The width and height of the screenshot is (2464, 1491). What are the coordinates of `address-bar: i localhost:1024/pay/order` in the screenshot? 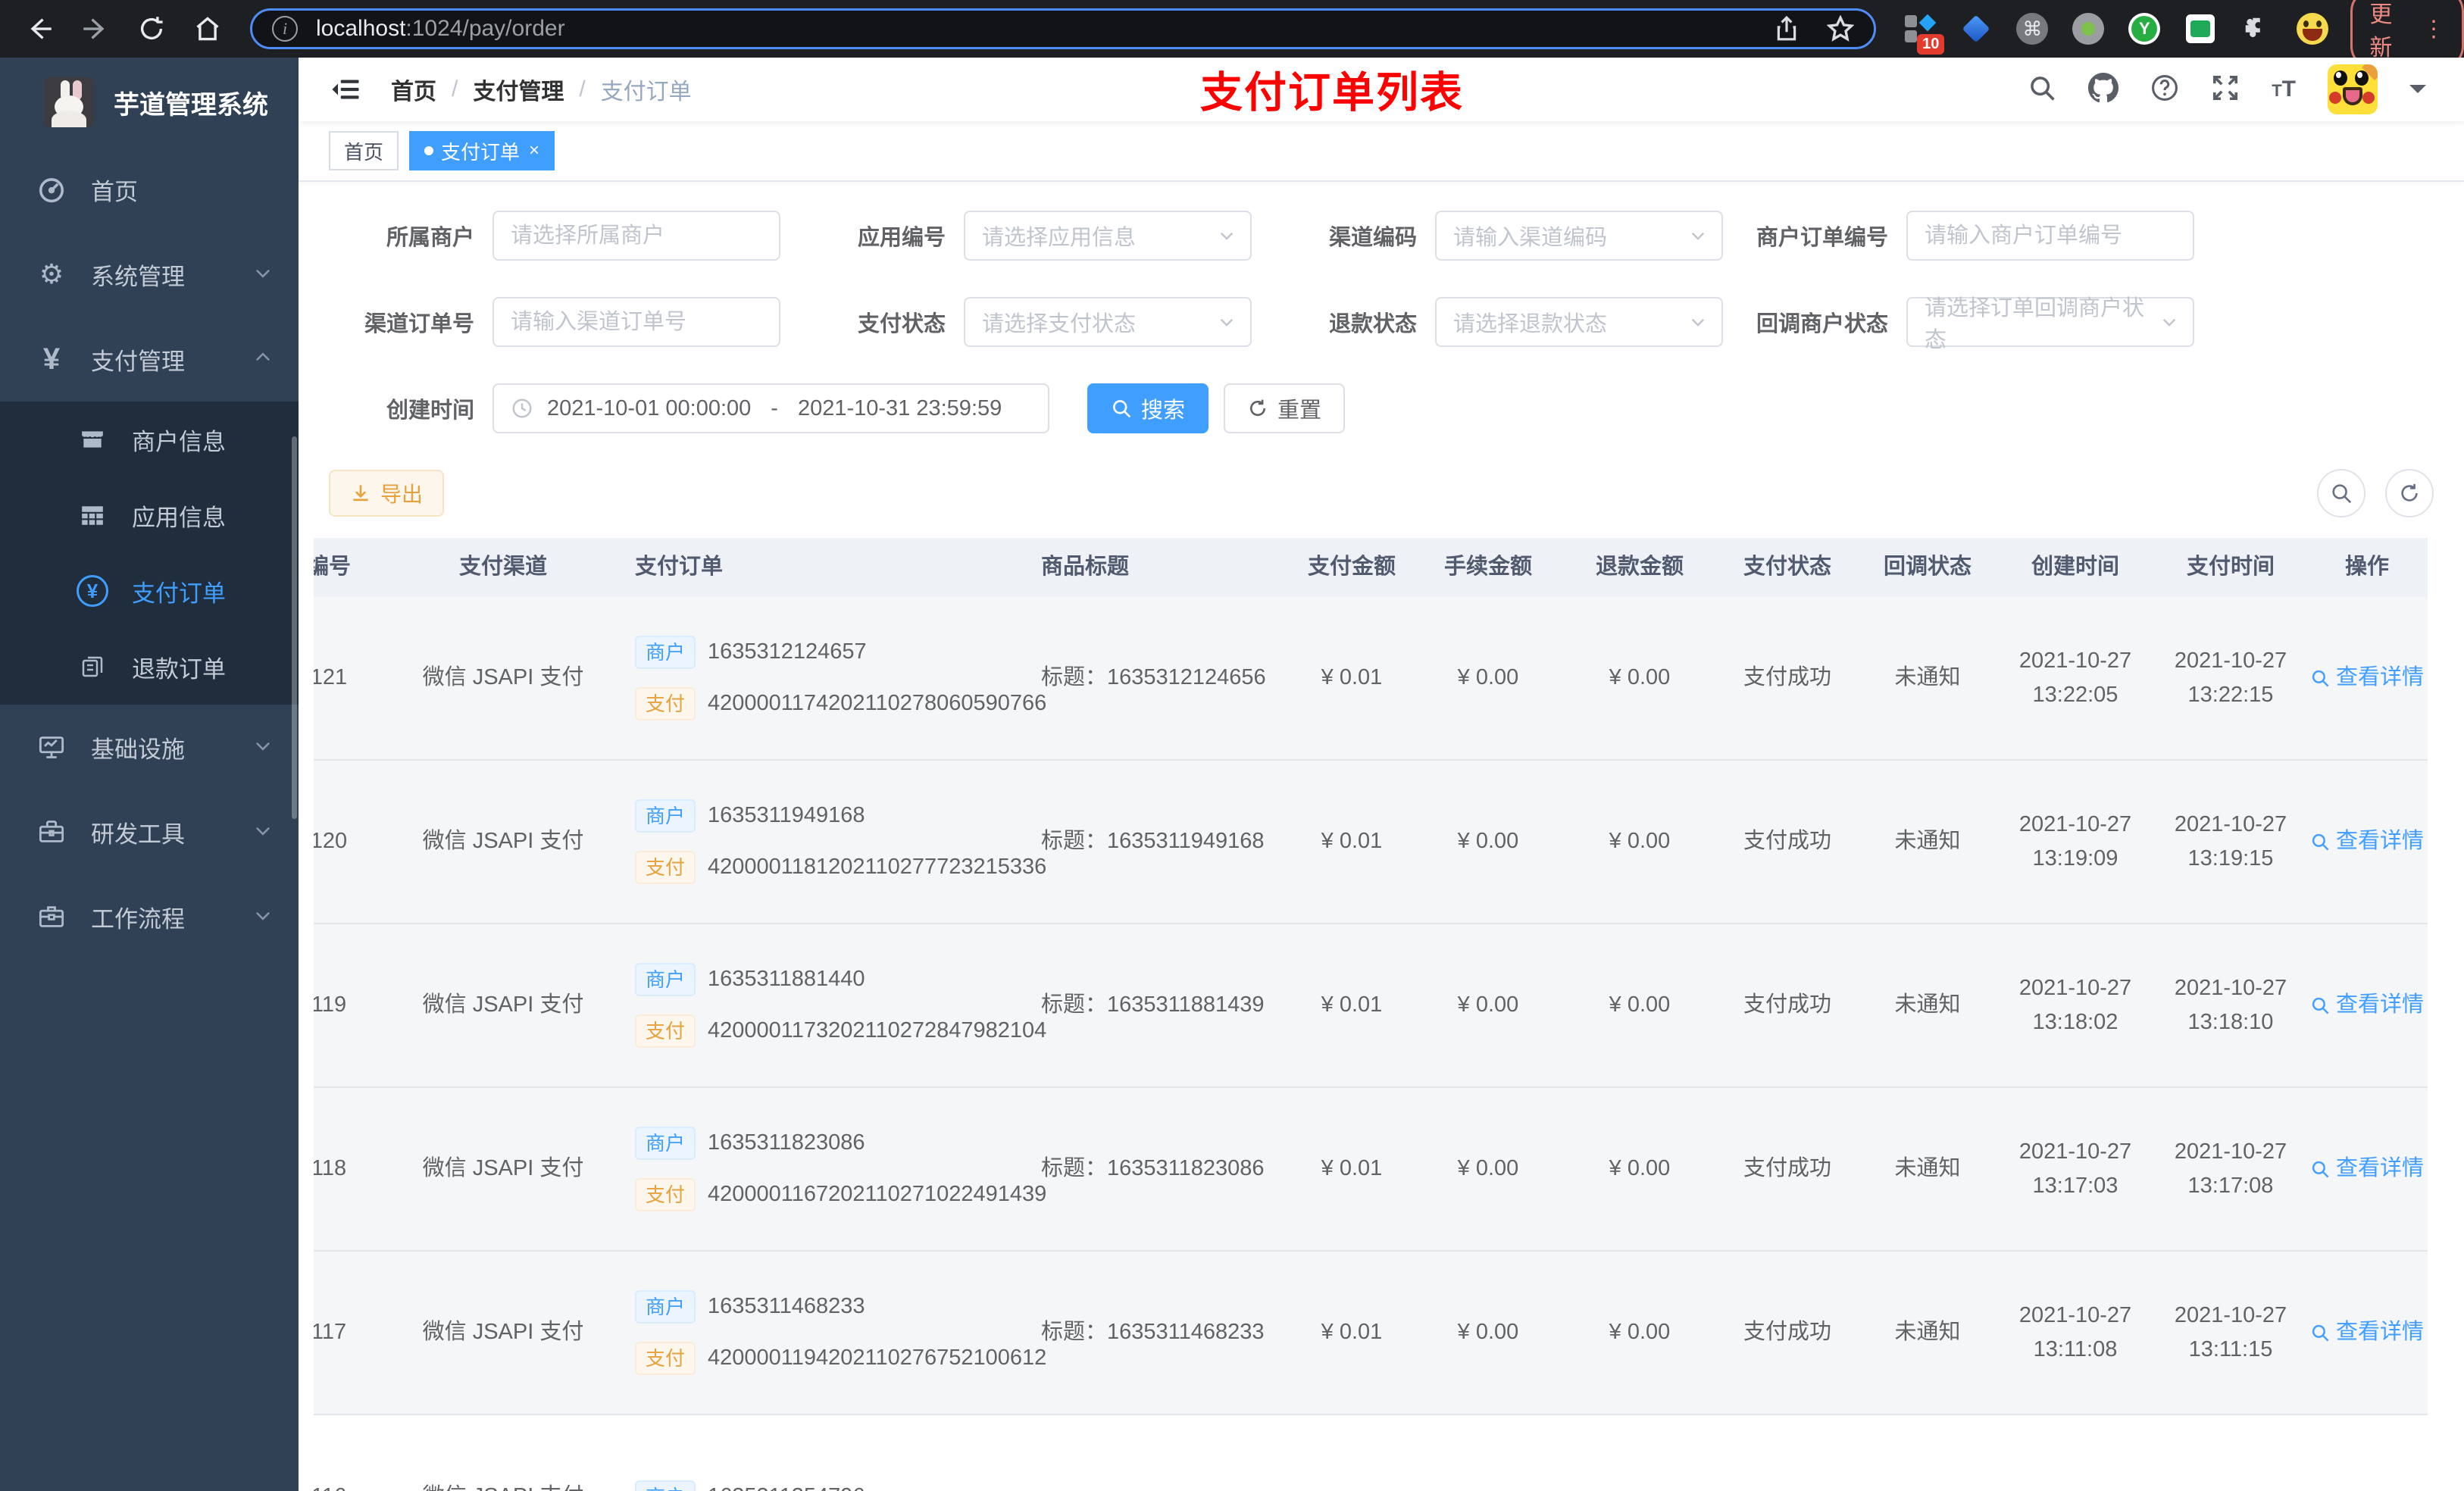 It's located at (1063, 28).